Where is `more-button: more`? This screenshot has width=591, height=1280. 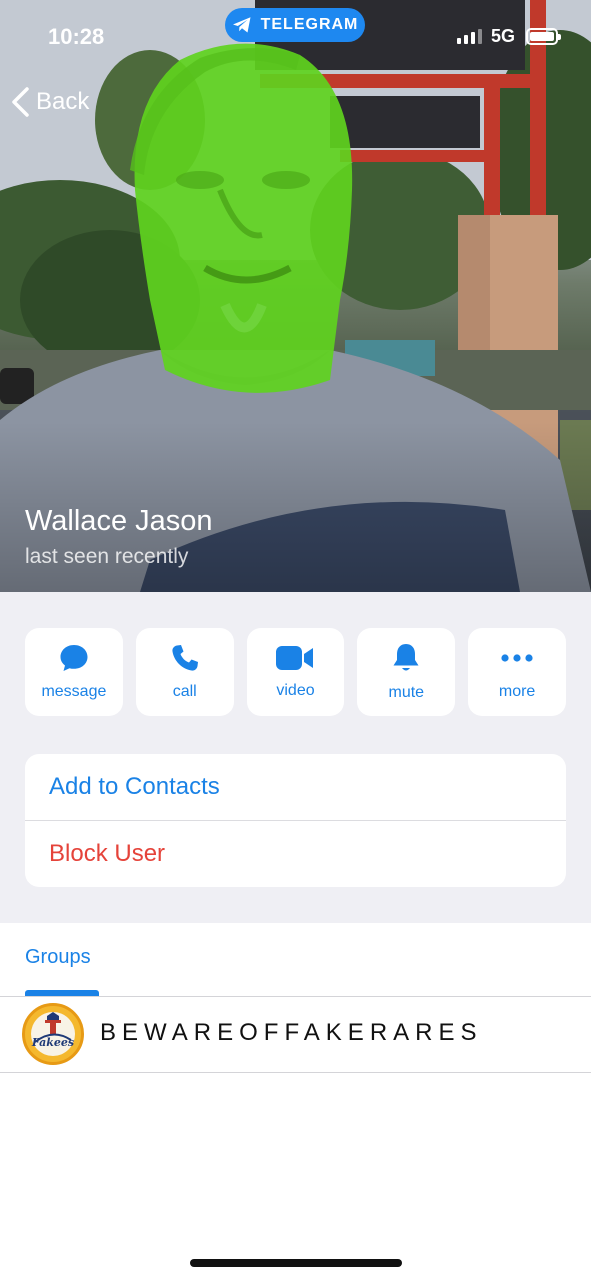 more-button: more is located at coordinates (517, 672).